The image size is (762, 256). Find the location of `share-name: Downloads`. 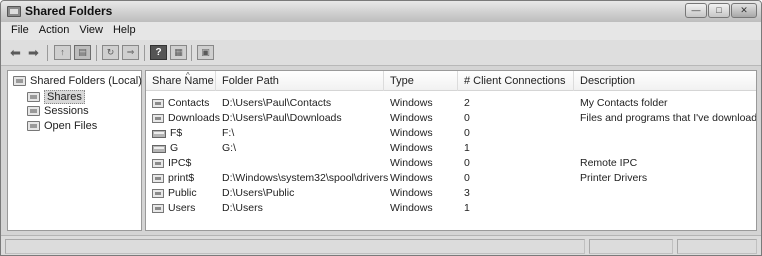

share-name: Downloads is located at coordinates (194, 118).